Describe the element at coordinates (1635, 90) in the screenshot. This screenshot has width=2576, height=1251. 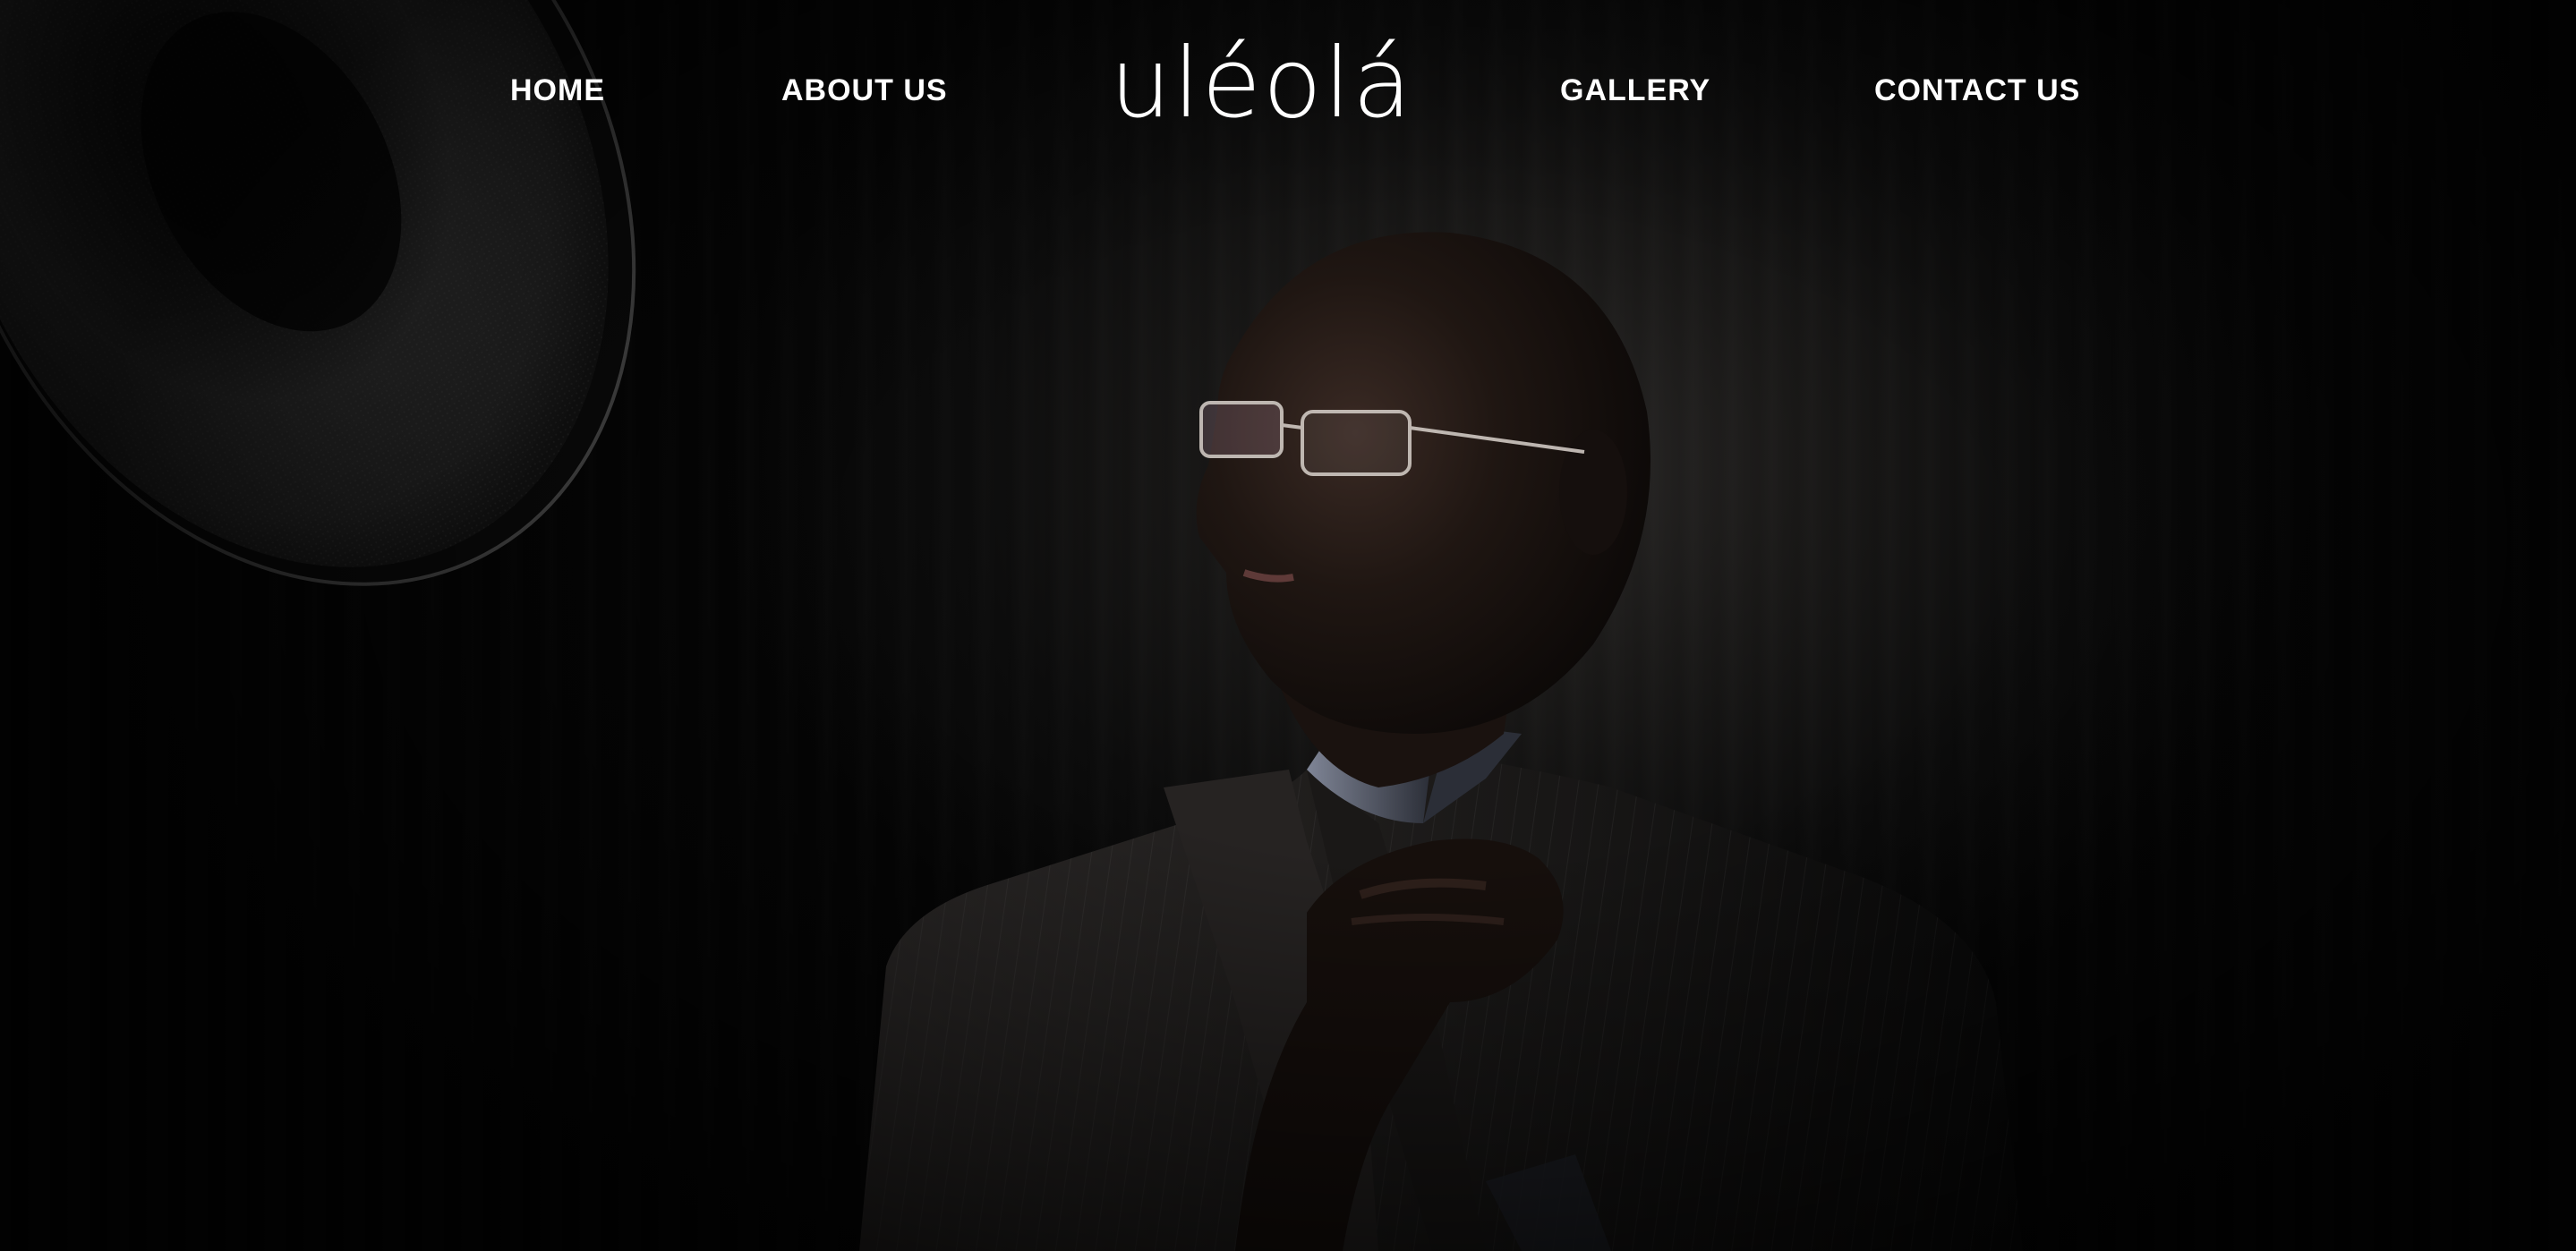
I see `nav-link-gallery: GALLERY` at that location.